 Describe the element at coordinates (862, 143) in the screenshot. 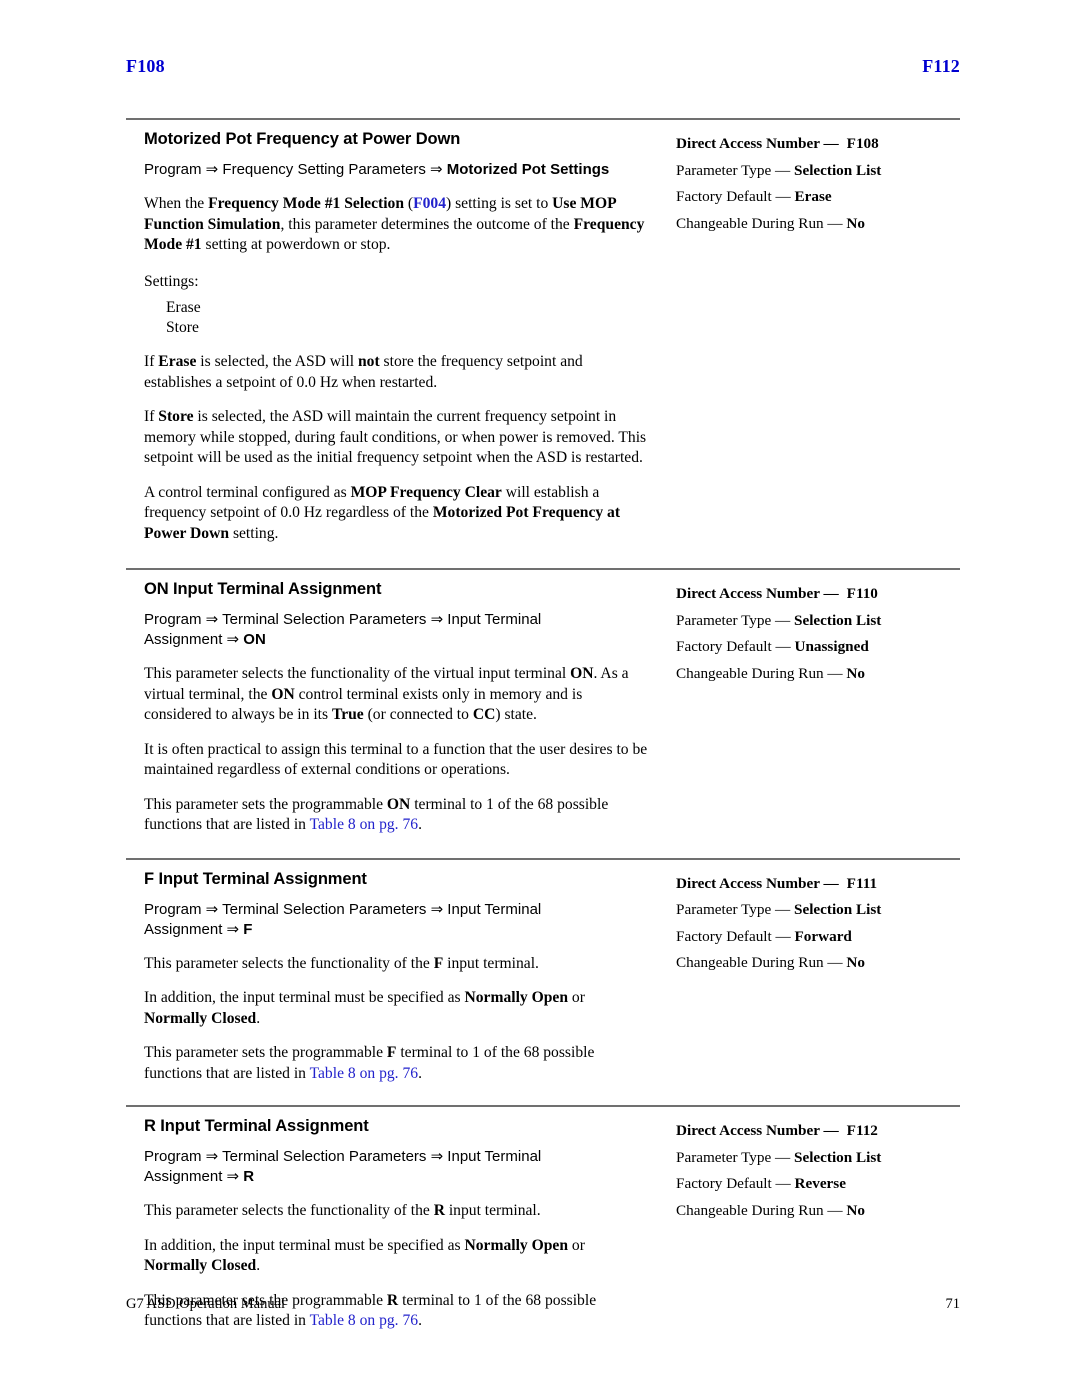

I see `attribute-value: F108` at that location.